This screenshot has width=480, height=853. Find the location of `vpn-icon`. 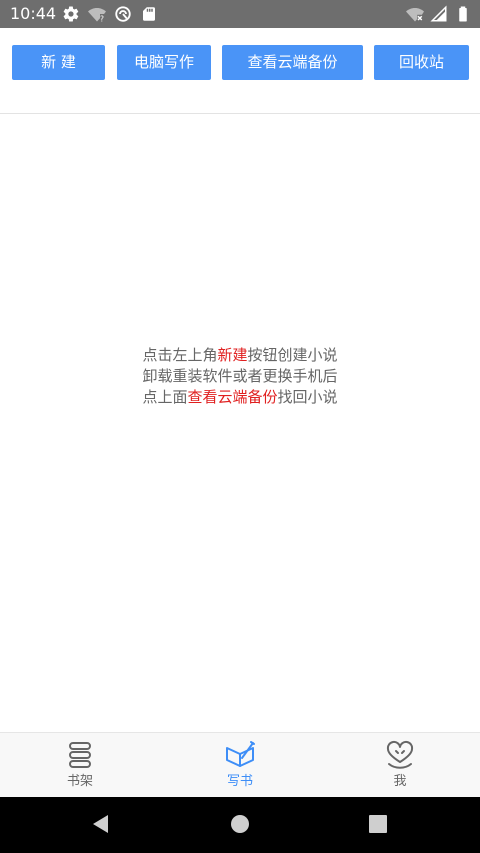

vpn-icon is located at coordinates (123, 14).